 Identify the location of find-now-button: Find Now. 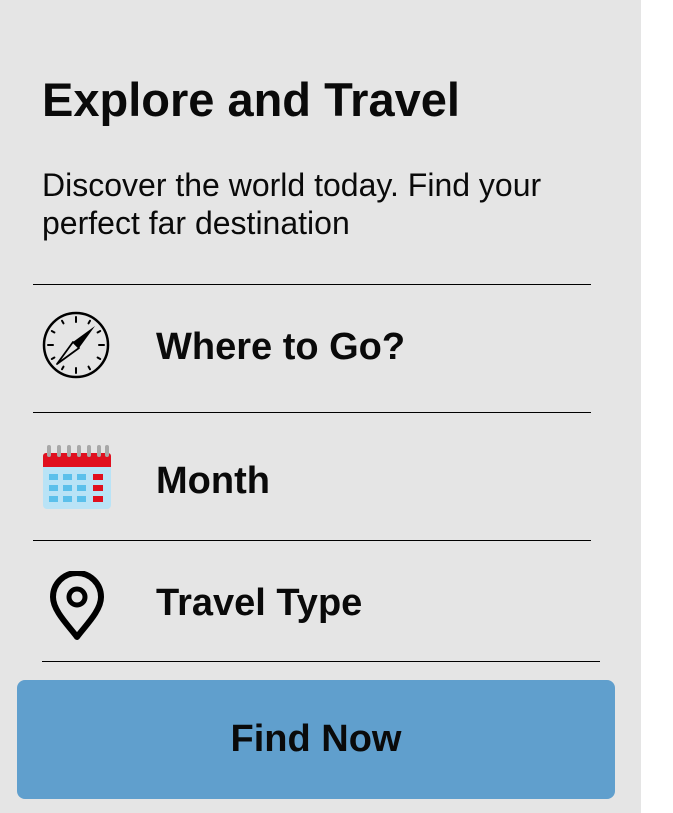
(316, 739).